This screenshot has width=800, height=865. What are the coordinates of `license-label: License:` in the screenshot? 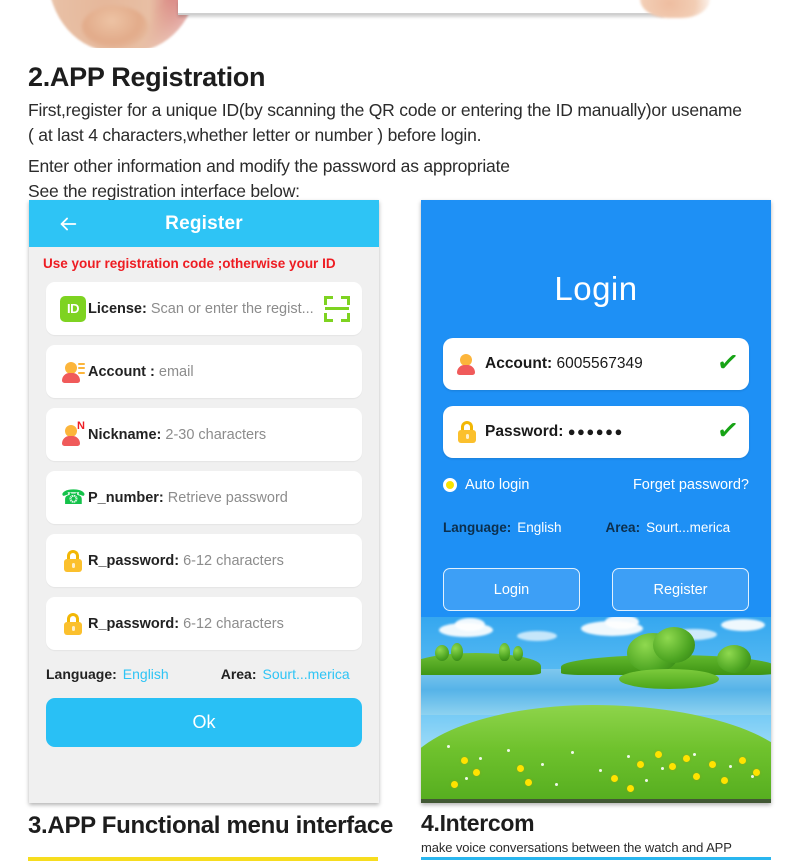 It's located at (117, 308).